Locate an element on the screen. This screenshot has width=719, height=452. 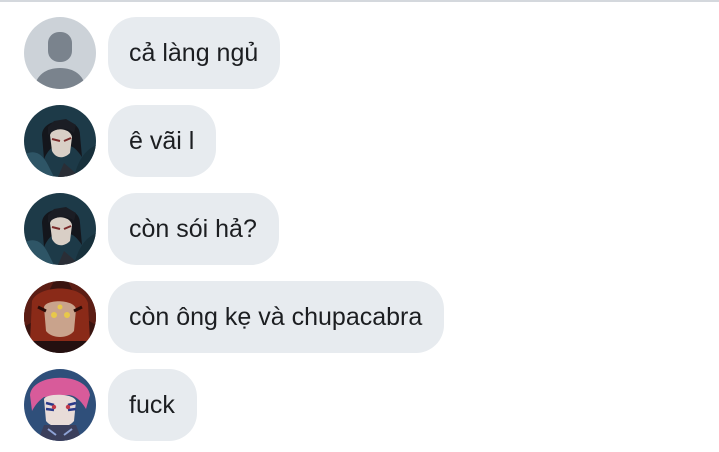
anime-pink-haired-character-avatar is located at coordinates (60, 405).